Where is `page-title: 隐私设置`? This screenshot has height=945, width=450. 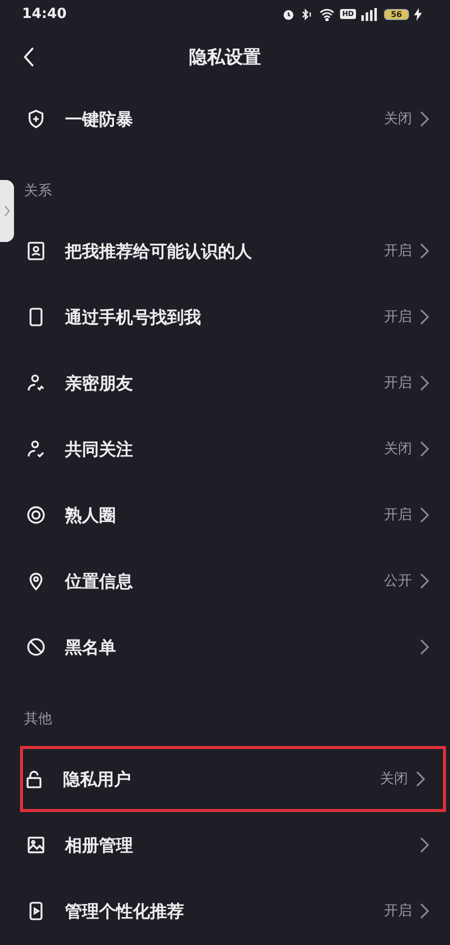
page-title: 隐私设置 is located at coordinates (225, 57).